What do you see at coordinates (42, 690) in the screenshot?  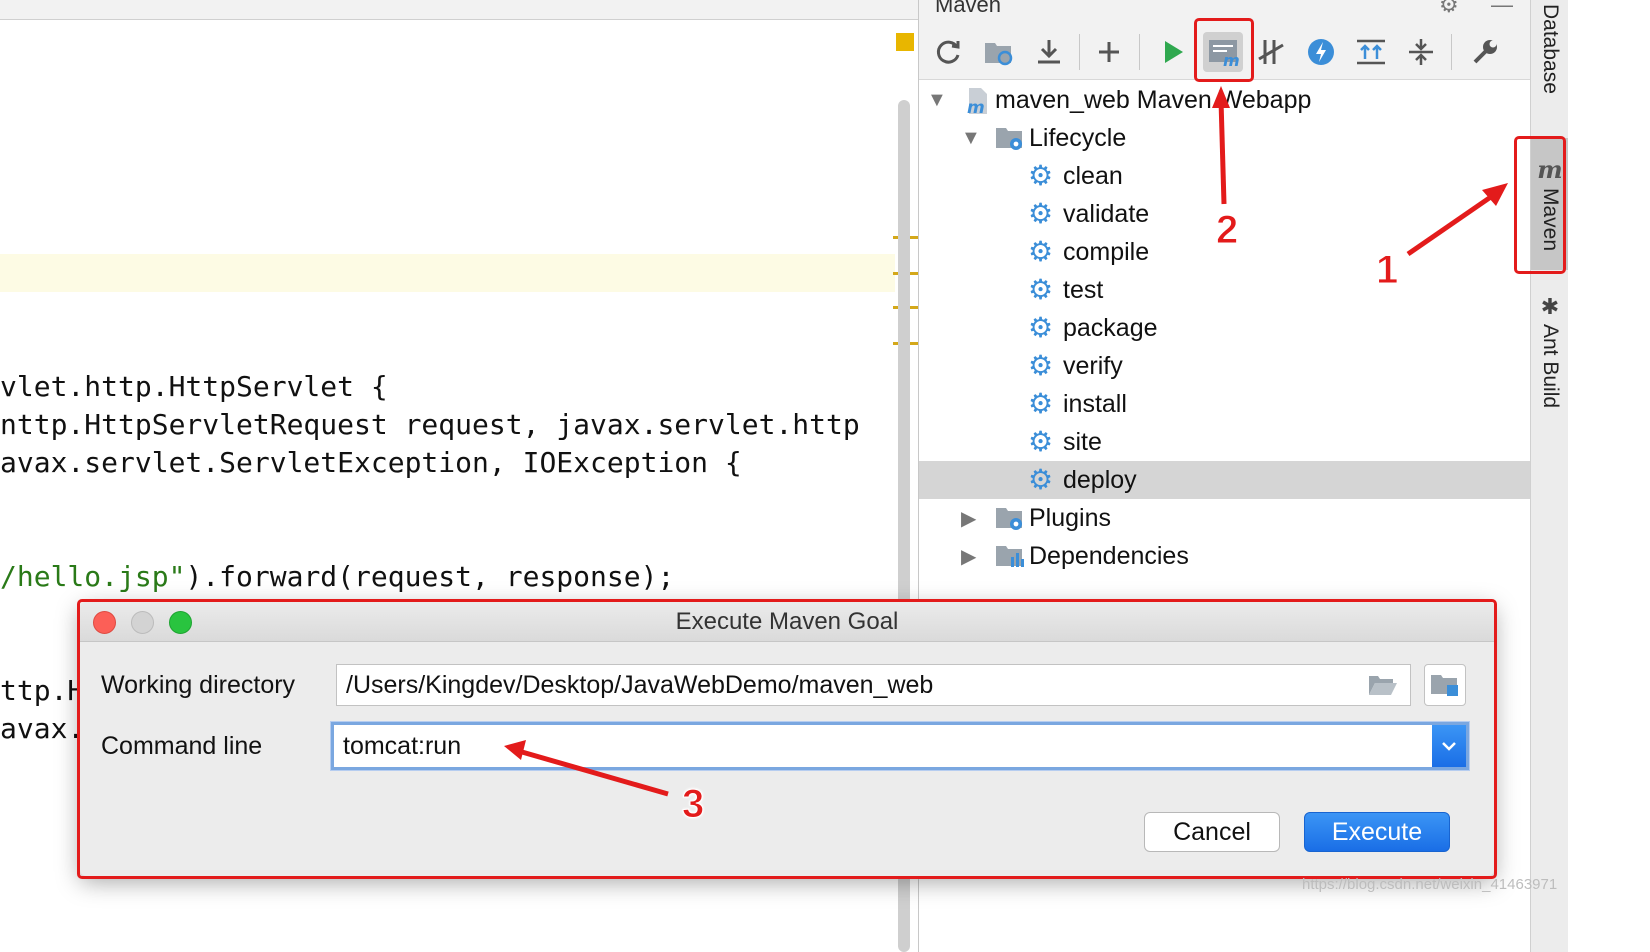 I see `code-line: ttp.H` at bounding box center [42, 690].